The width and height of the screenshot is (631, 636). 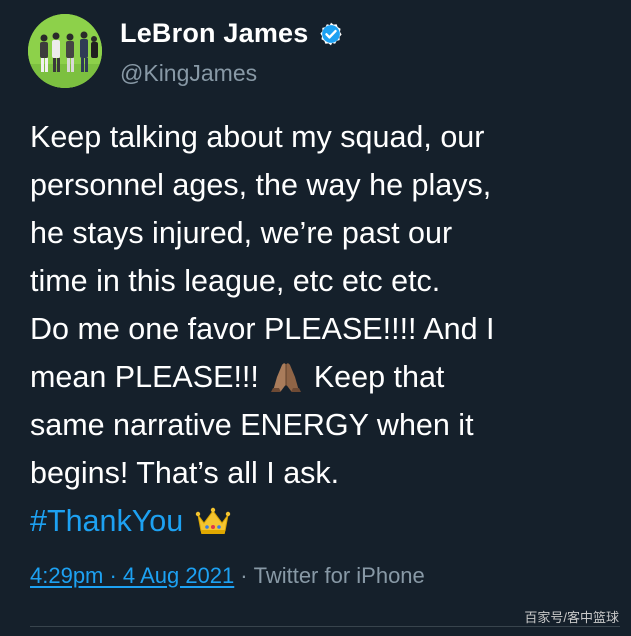 What do you see at coordinates (188, 73) in the screenshot?
I see `author-handle: @KingJames` at bounding box center [188, 73].